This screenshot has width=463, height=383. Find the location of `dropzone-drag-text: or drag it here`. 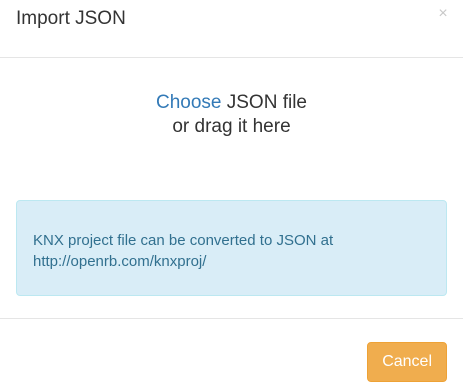

dropzone-drag-text: or drag it here is located at coordinates (231, 126).